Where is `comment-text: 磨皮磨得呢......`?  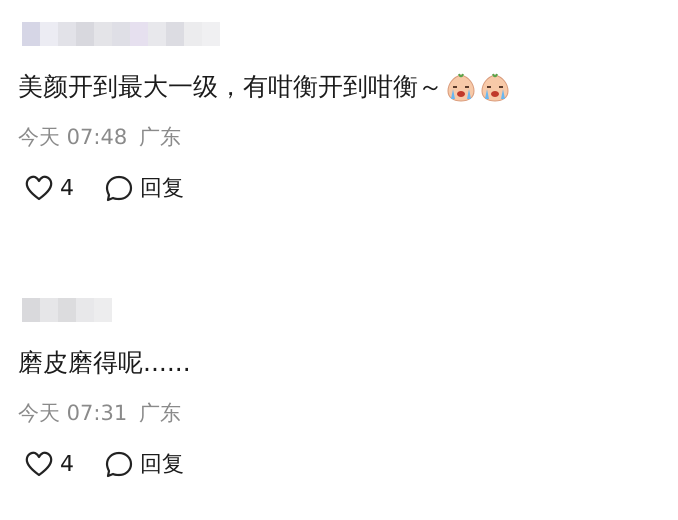
comment-text: 磨皮磨得呢...... is located at coordinates (104, 363).